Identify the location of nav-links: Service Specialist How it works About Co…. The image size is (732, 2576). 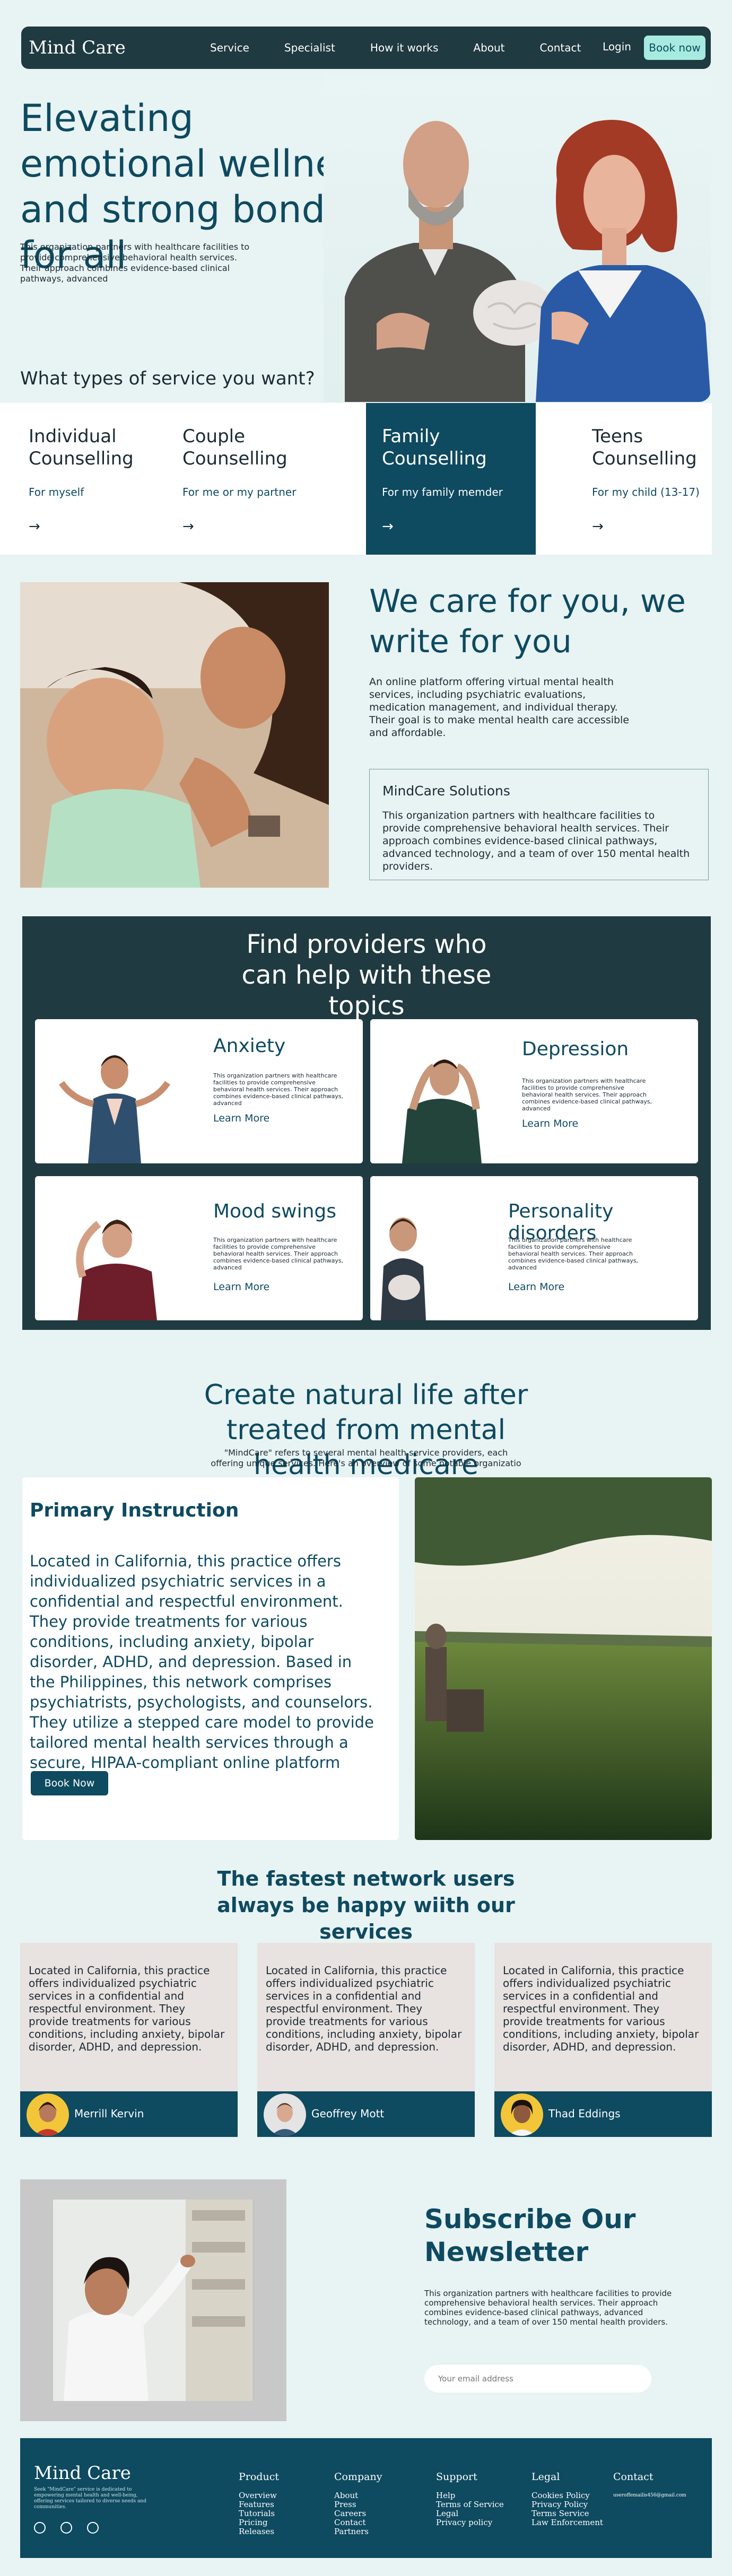
(413, 48).